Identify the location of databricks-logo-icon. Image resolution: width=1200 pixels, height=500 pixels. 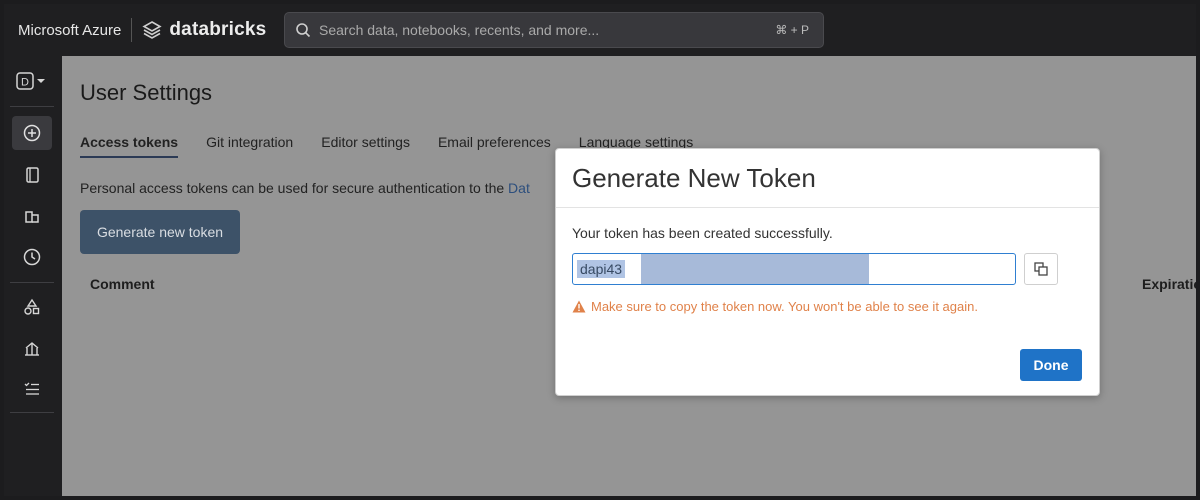
(152, 30).